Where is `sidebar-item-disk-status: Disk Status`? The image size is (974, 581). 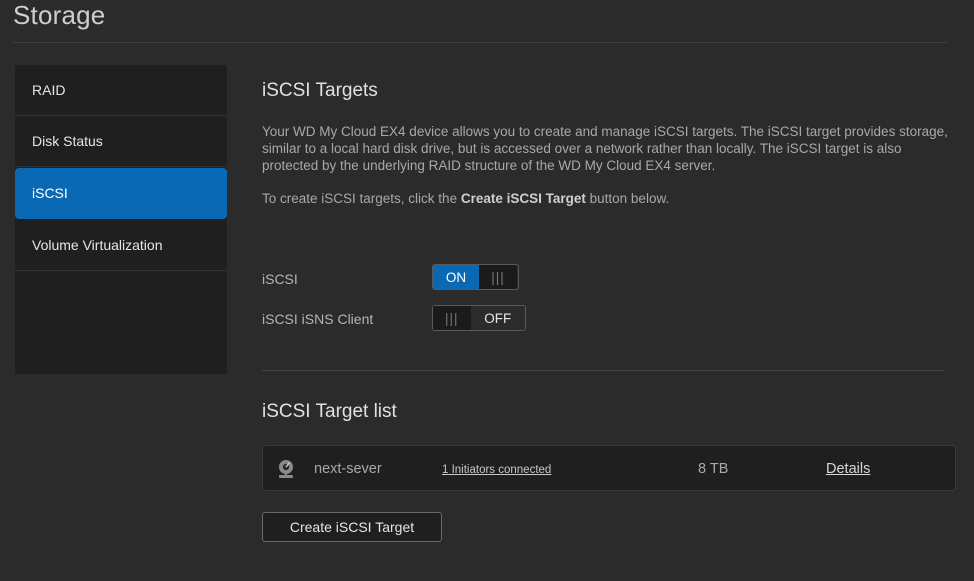 sidebar-item-disk-status: Disk Status is located at coordinates (121, 141).